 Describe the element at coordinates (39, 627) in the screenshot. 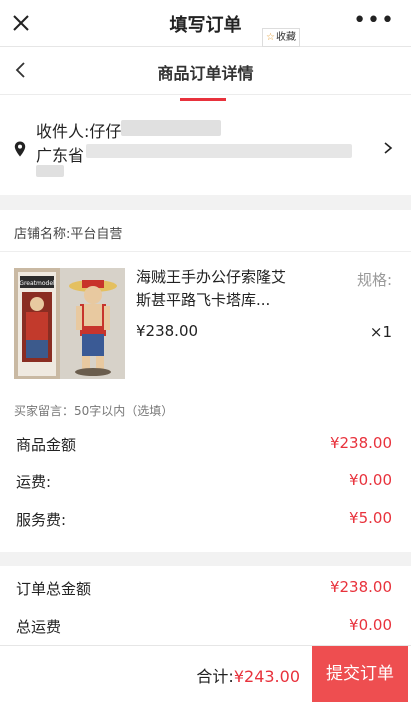

I see `total-label: 总运费` at that location.